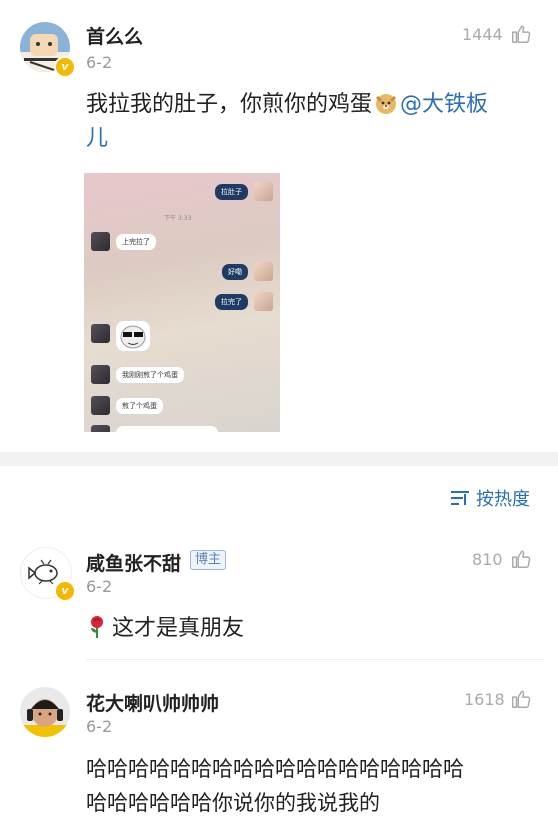 This screenshot has width=558, height=829. What do you see at coordinates (45, 718) in the screenshot?
I see `person-avatar-icon` at bounding box center [45, 718].